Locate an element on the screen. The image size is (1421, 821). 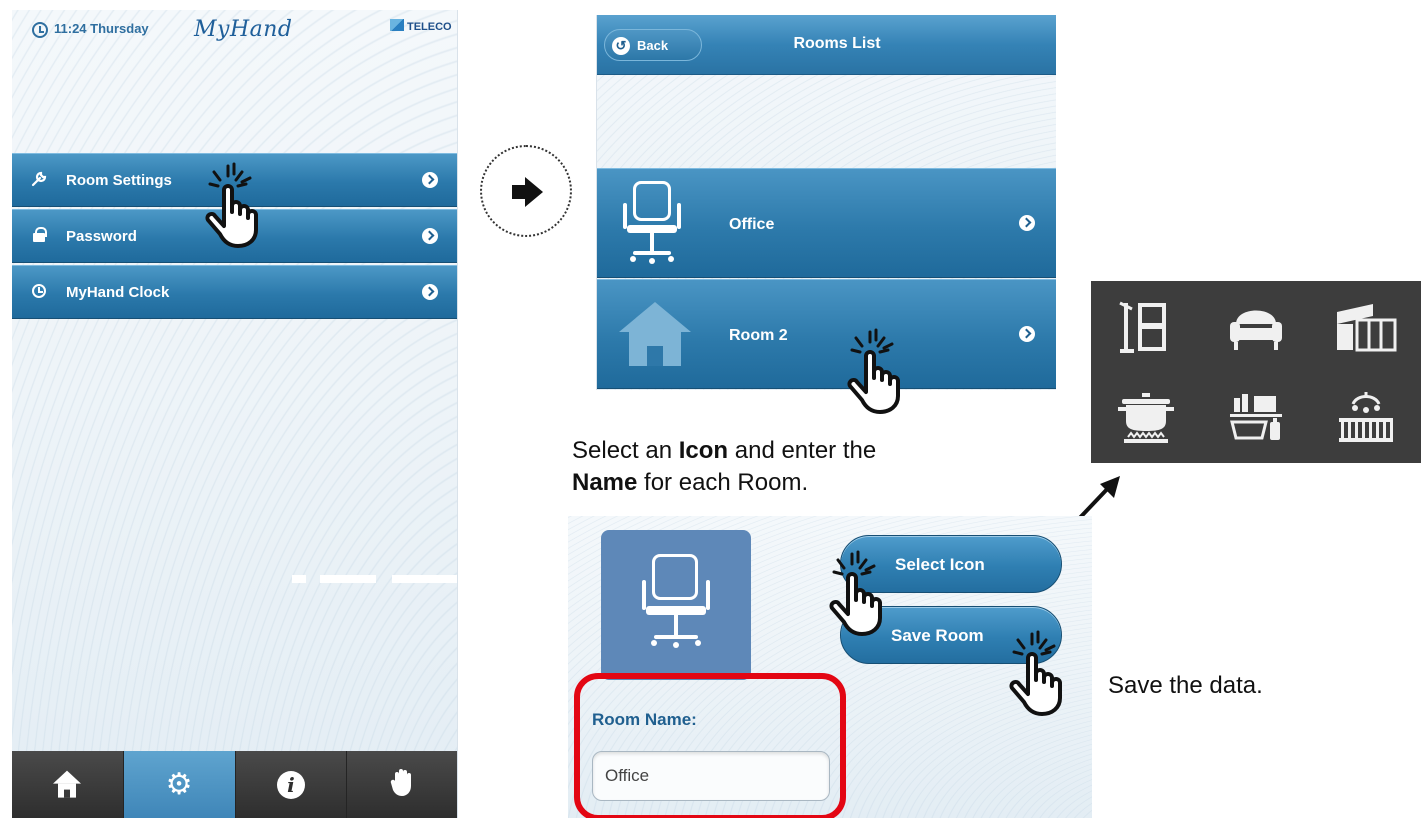
menu-item-label: Room Settings is located at coordinates (119, 180).